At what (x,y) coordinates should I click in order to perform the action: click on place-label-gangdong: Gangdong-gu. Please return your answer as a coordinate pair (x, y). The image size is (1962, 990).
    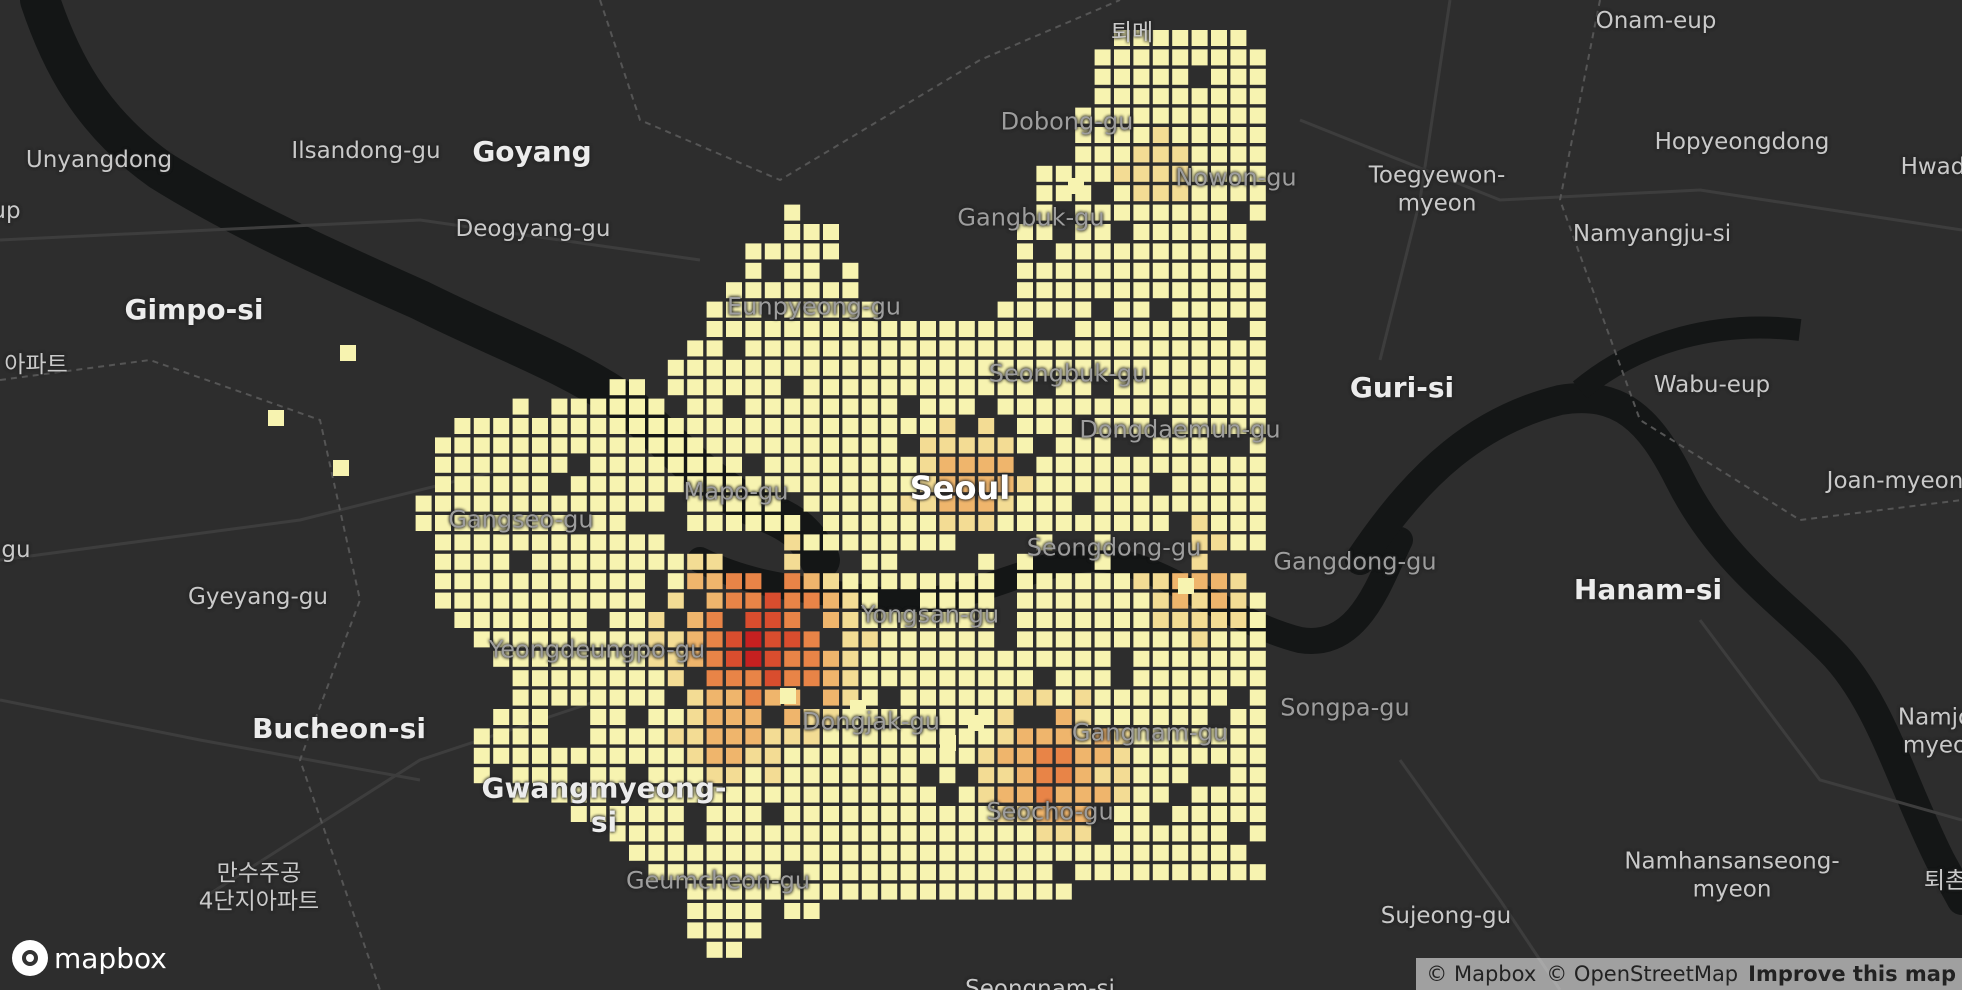
    Looking at the image, I should click on (1355, 561).